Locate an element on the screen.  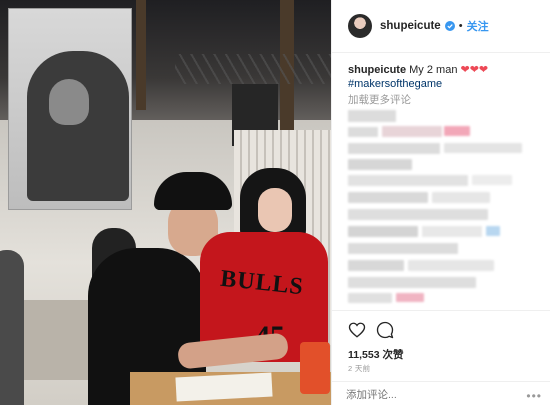
banner-face is located at coordinates (69, 102).